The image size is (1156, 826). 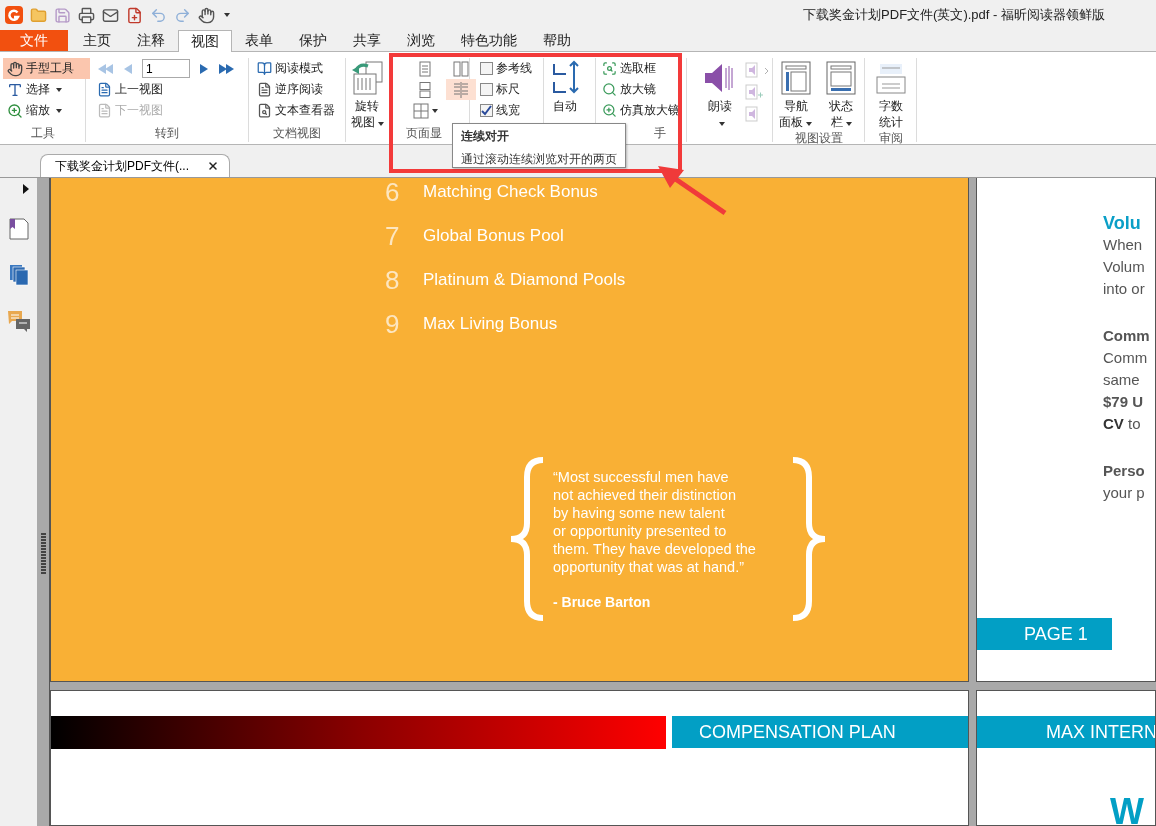 What do you see at coordinates (46, 68) in the screenshot?
I see `tool-button: 手型工具` at bounding box center [46, 68].